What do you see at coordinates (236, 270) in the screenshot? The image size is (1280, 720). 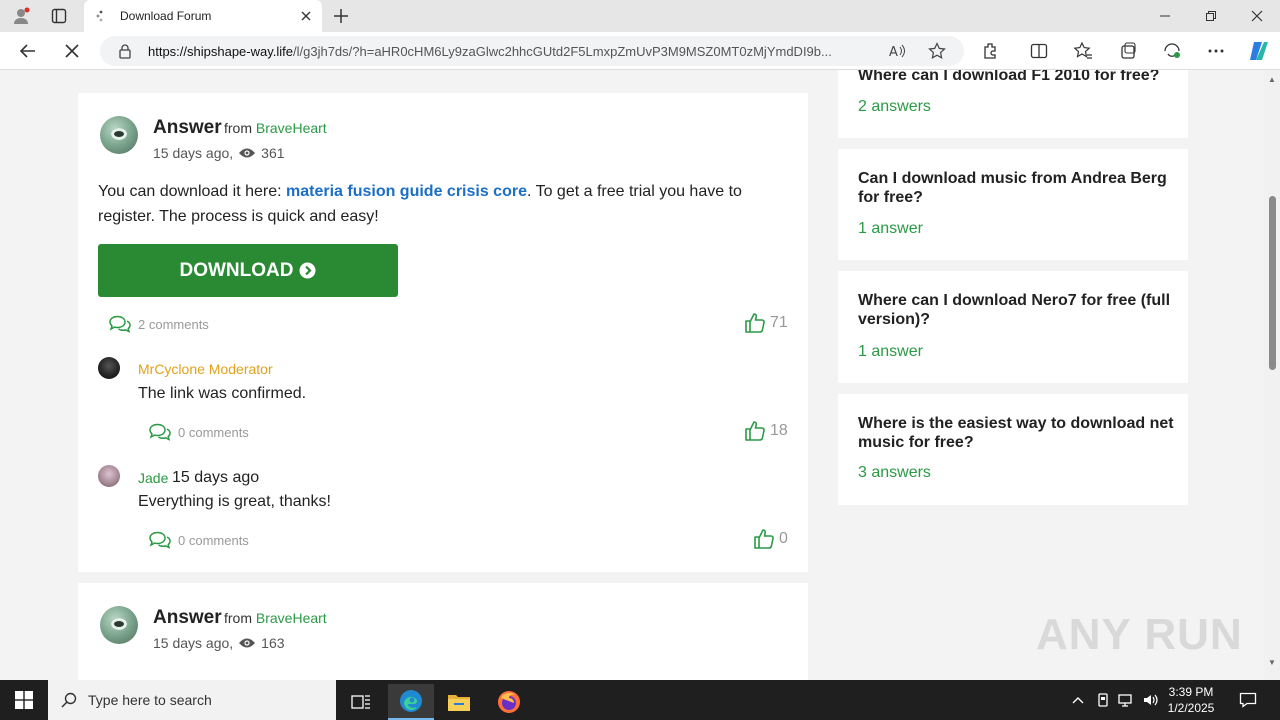 I see `download-button-label: DOWNLOAD` at bounding box center [236, 270].